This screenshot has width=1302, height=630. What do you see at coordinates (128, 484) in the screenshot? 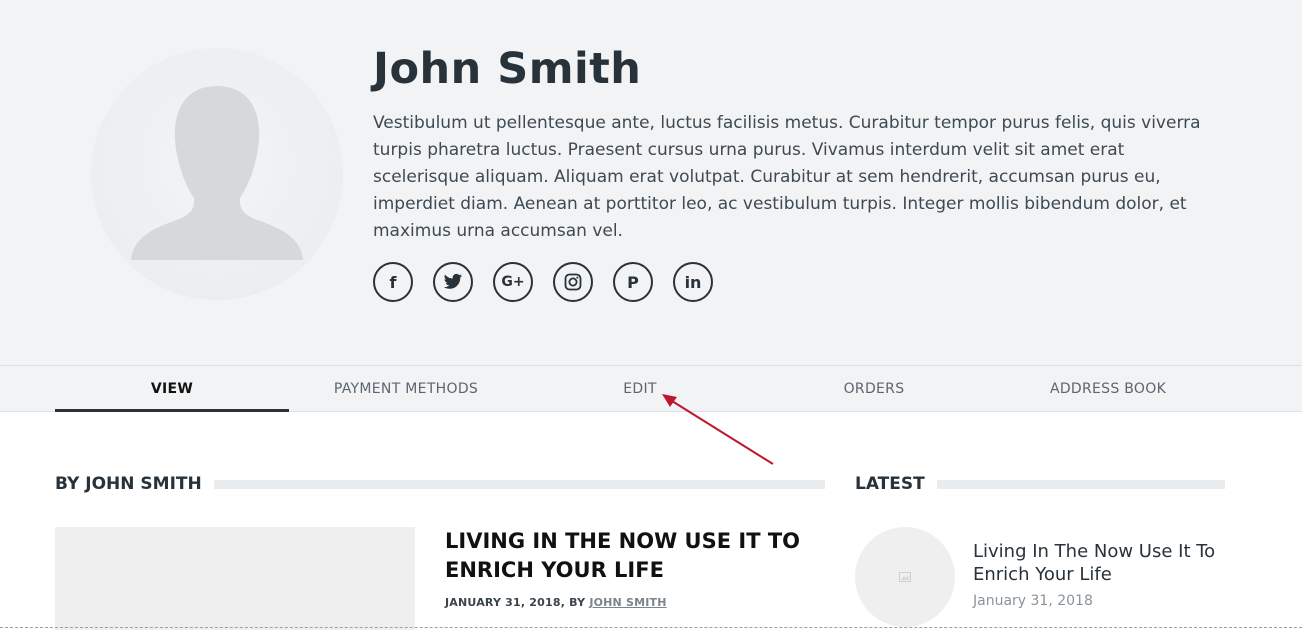
I see `by-author-title: BY JOHN SMITH` at bounding box center [128, 484].